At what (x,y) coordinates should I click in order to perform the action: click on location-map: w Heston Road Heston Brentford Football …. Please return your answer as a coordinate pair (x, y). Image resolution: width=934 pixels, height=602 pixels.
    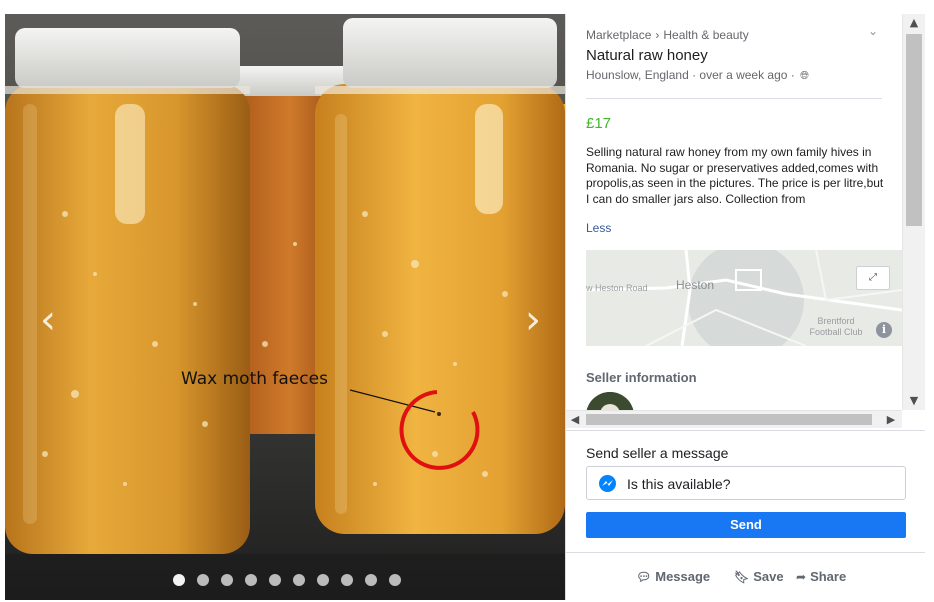
    Looking at the image, I should click on (744, 298).